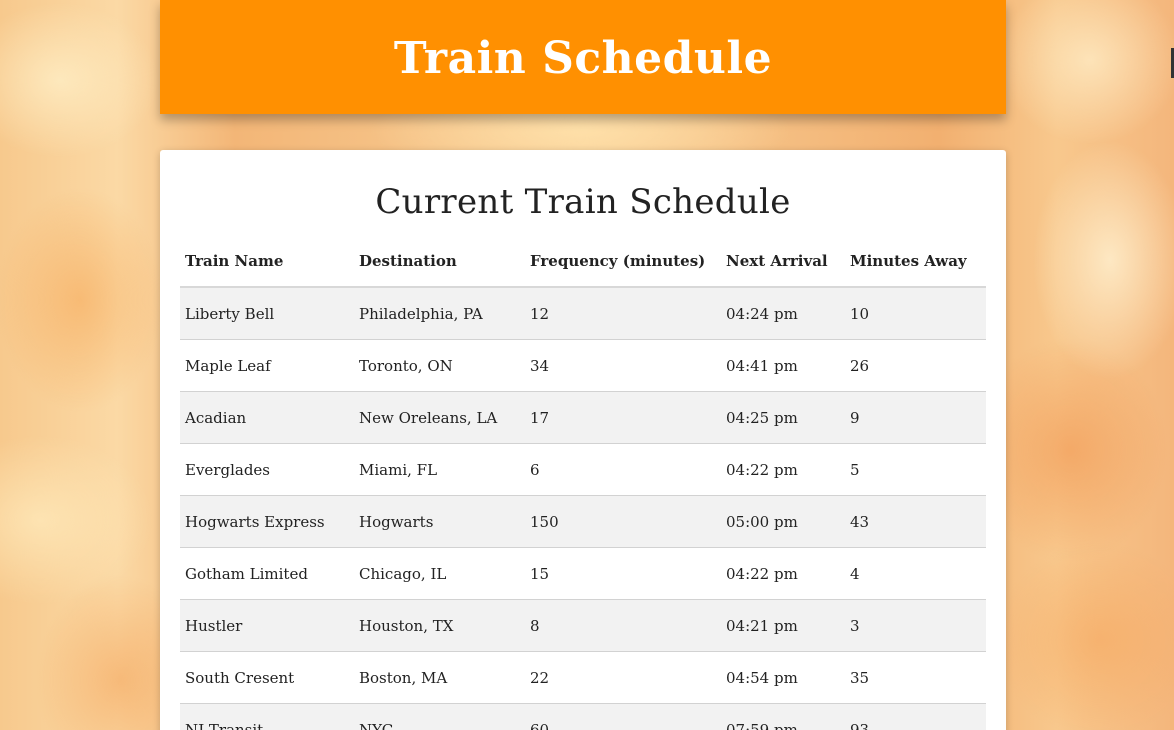 The width and height of the screenshot is (1174, 730). What do you see at coordinates (915, 677) in the screenshot?
I see `cell-minutes-away: 35` at bounding box center [915, 677].